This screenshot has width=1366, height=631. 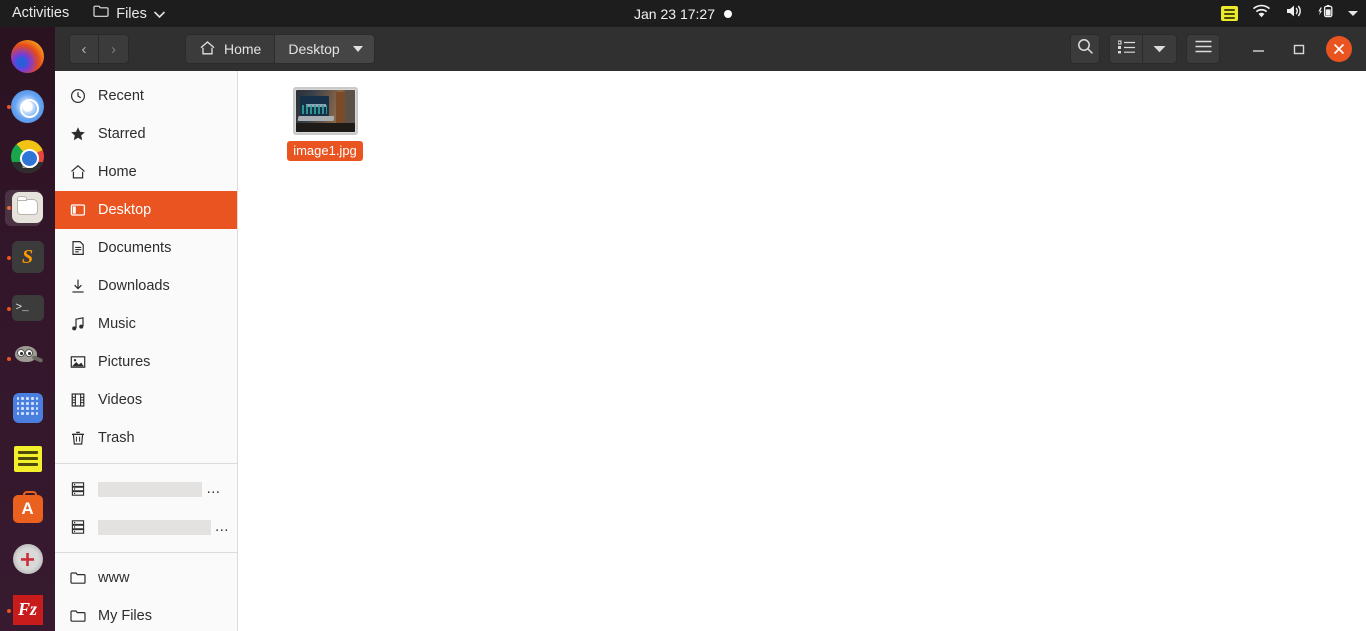 I want to click on sidebar-item-starred: Starred, so click(x=146, y=134).